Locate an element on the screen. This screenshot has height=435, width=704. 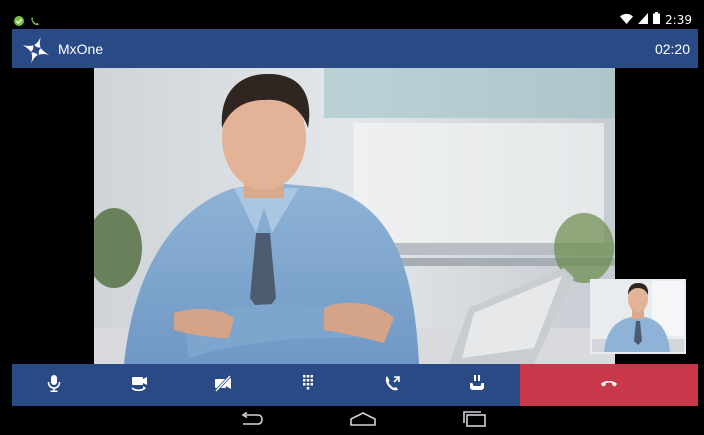
app-title: MxOne is located at coordinates (81, 49).